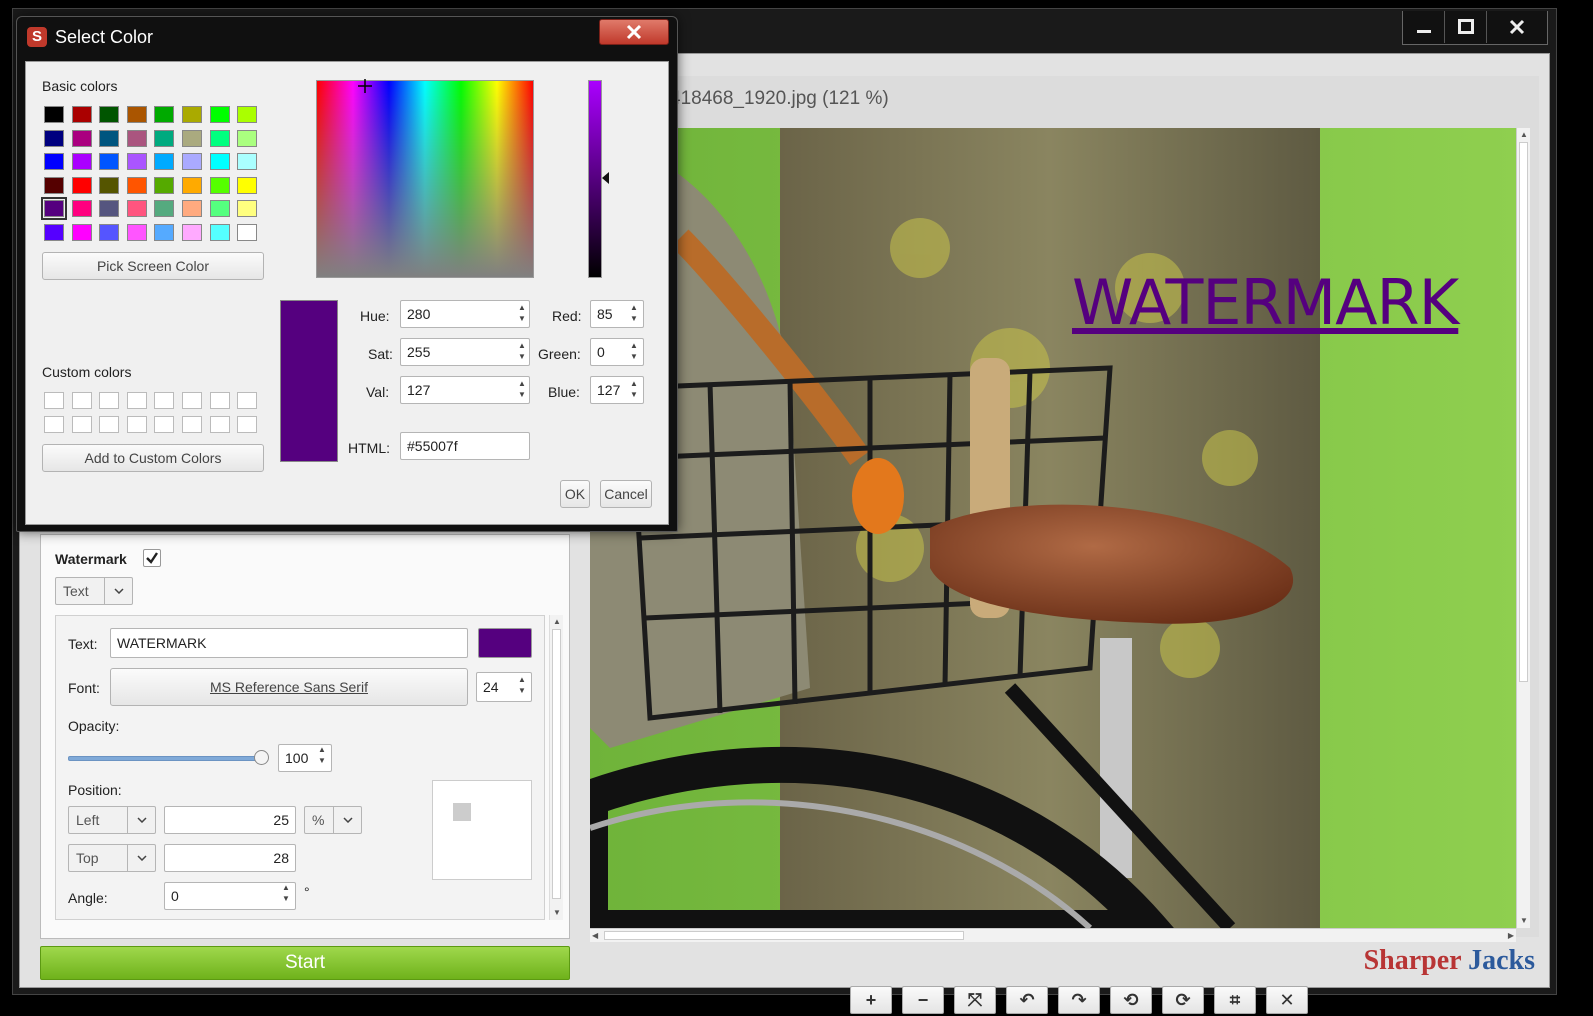 This screenshot has height=1016, width=1593. Describe the element at coordinates (1517, 27) in the screenshot. I see `close-window-button` at that location.